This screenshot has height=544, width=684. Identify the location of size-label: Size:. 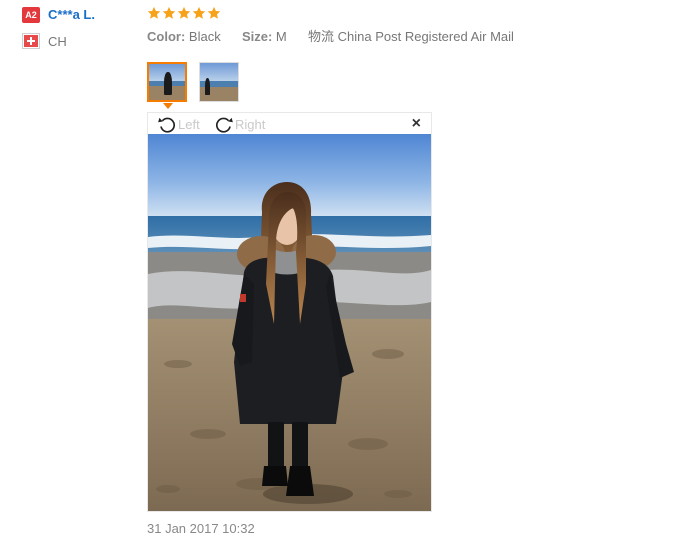
(257, 36).